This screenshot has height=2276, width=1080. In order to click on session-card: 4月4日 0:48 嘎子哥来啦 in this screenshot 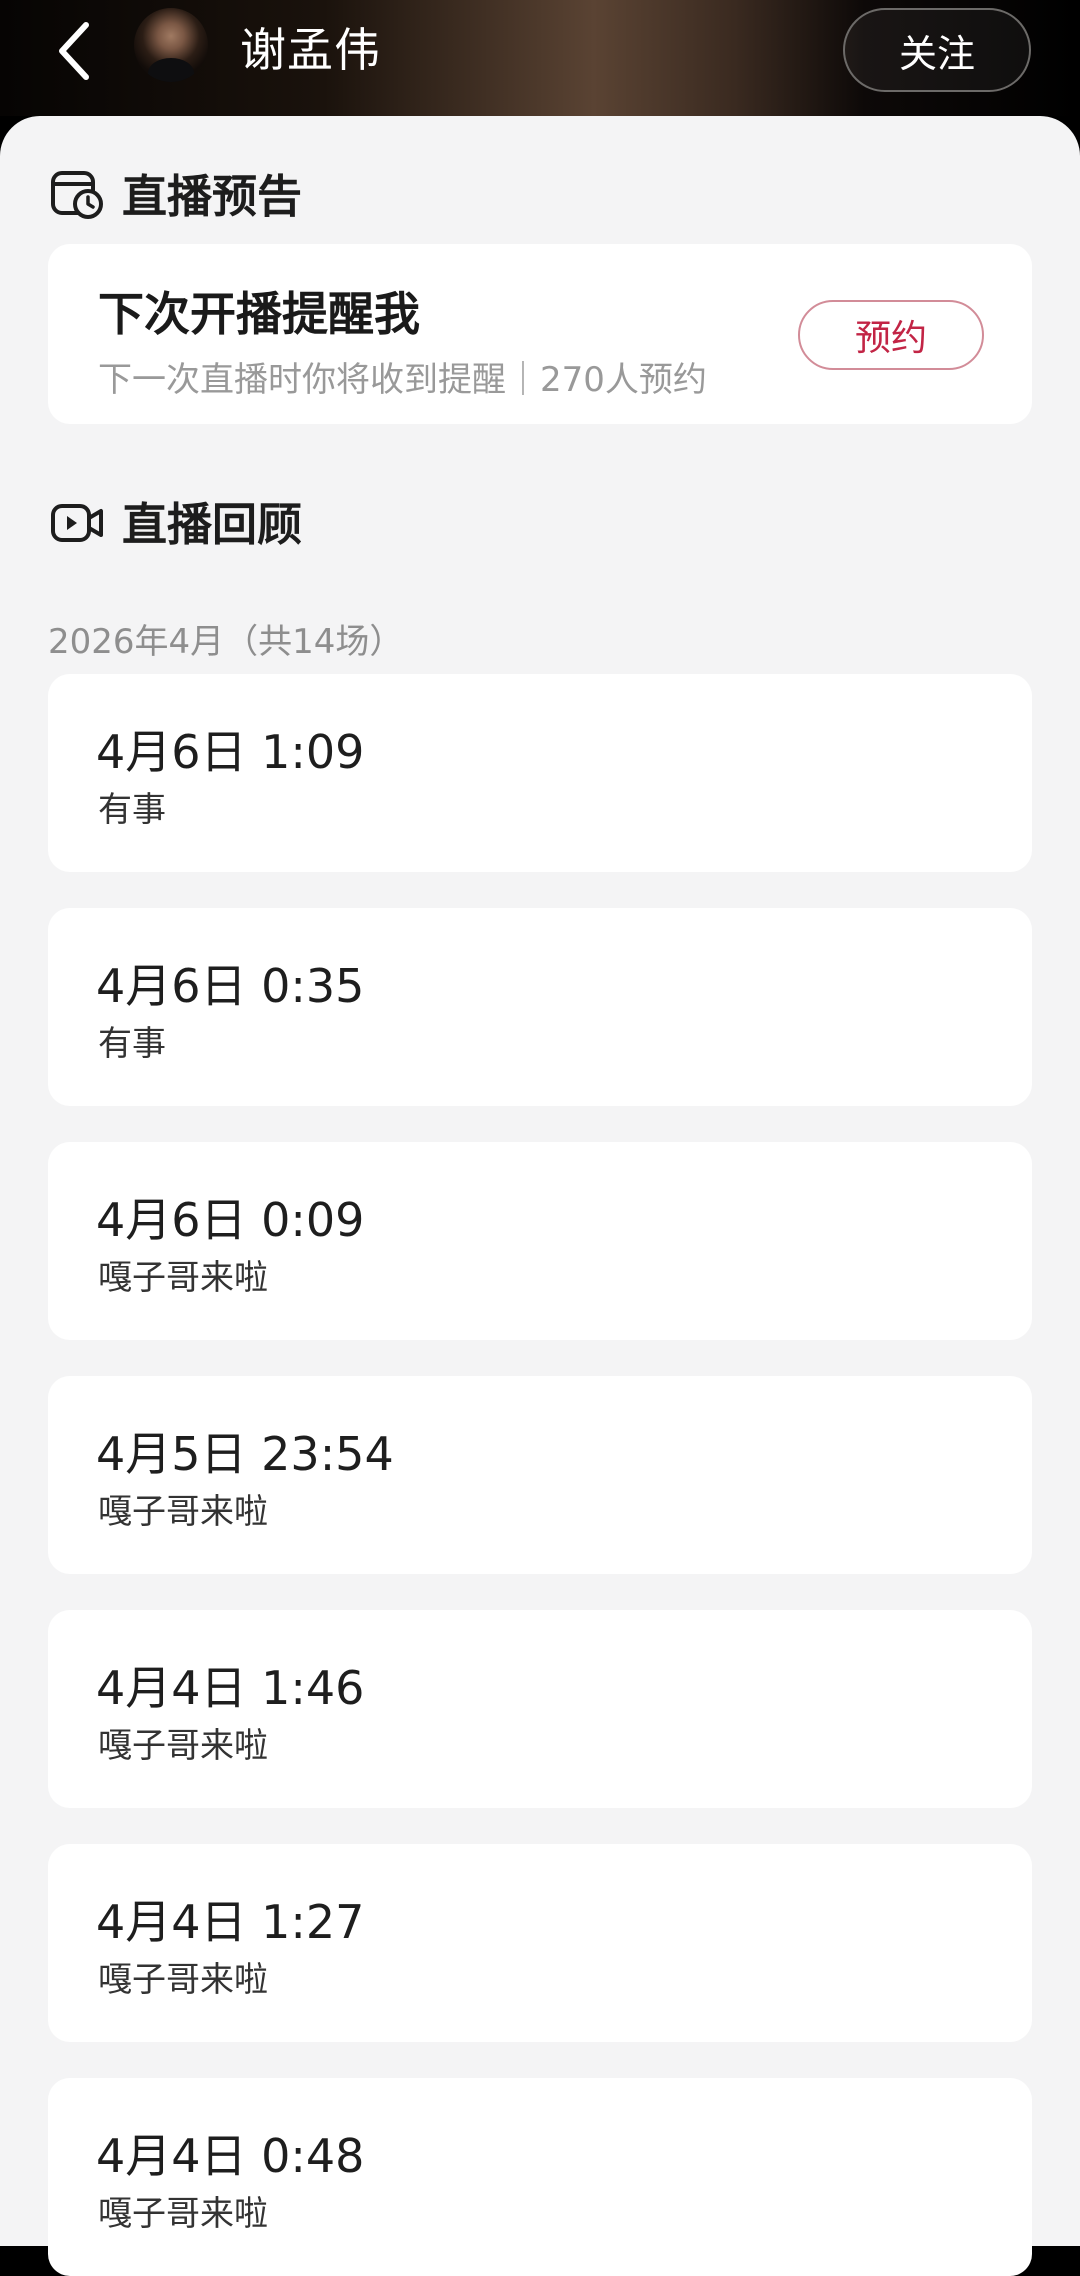, I will do `click(540, 2177)`.